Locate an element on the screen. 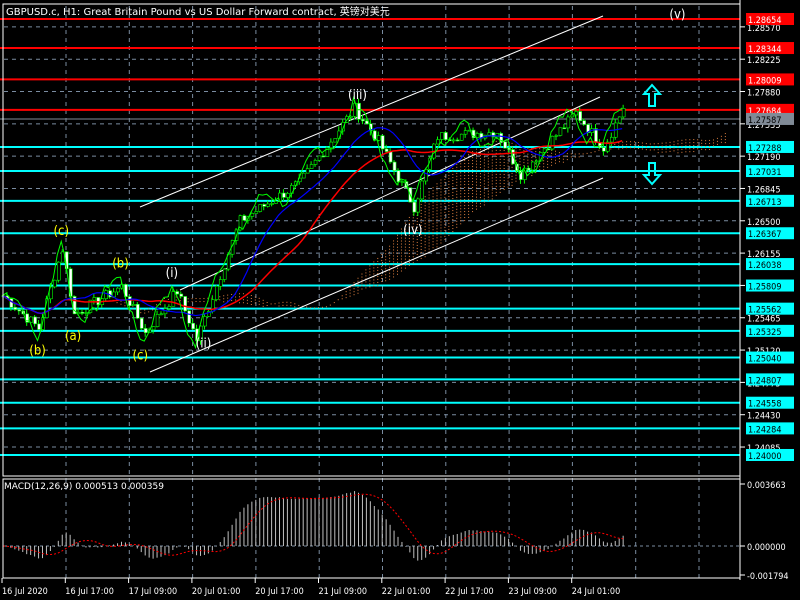  time-label: 20 Jul 17:00 is located at coordinates (279, 592).